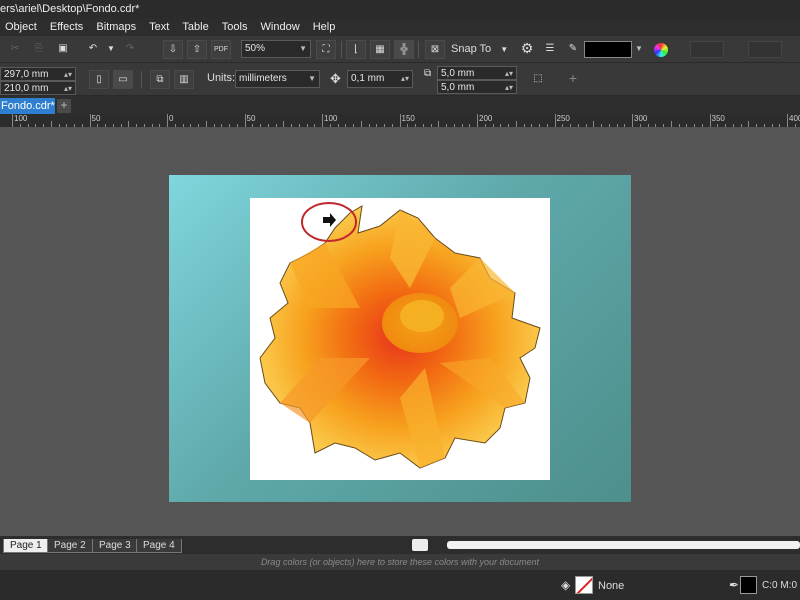  Describe the element at coordinates (435, 49) in the screenshot. I see `snap-off-icon: ⊠` at that location.